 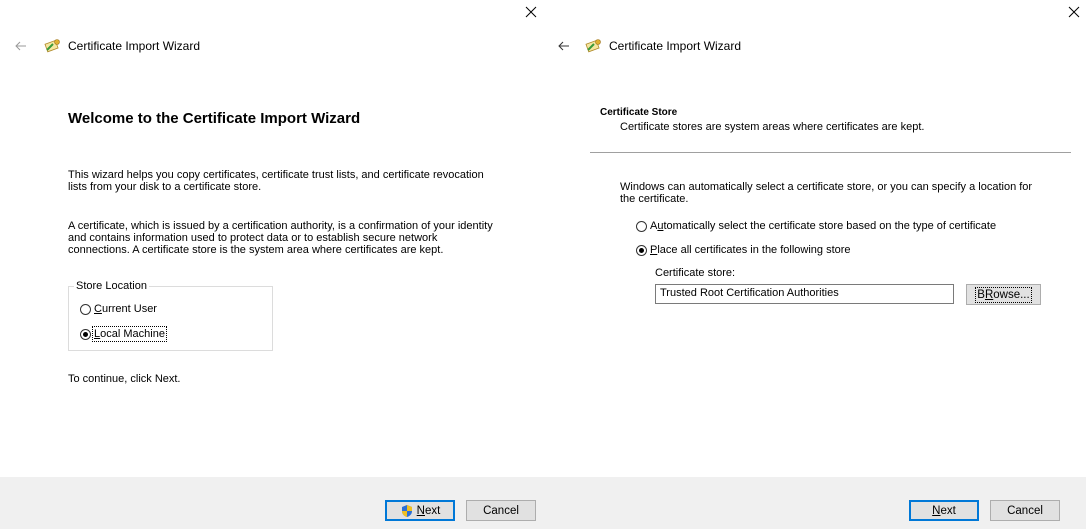 I want to click on radio-button-place-all, so click(x=641, y=250).